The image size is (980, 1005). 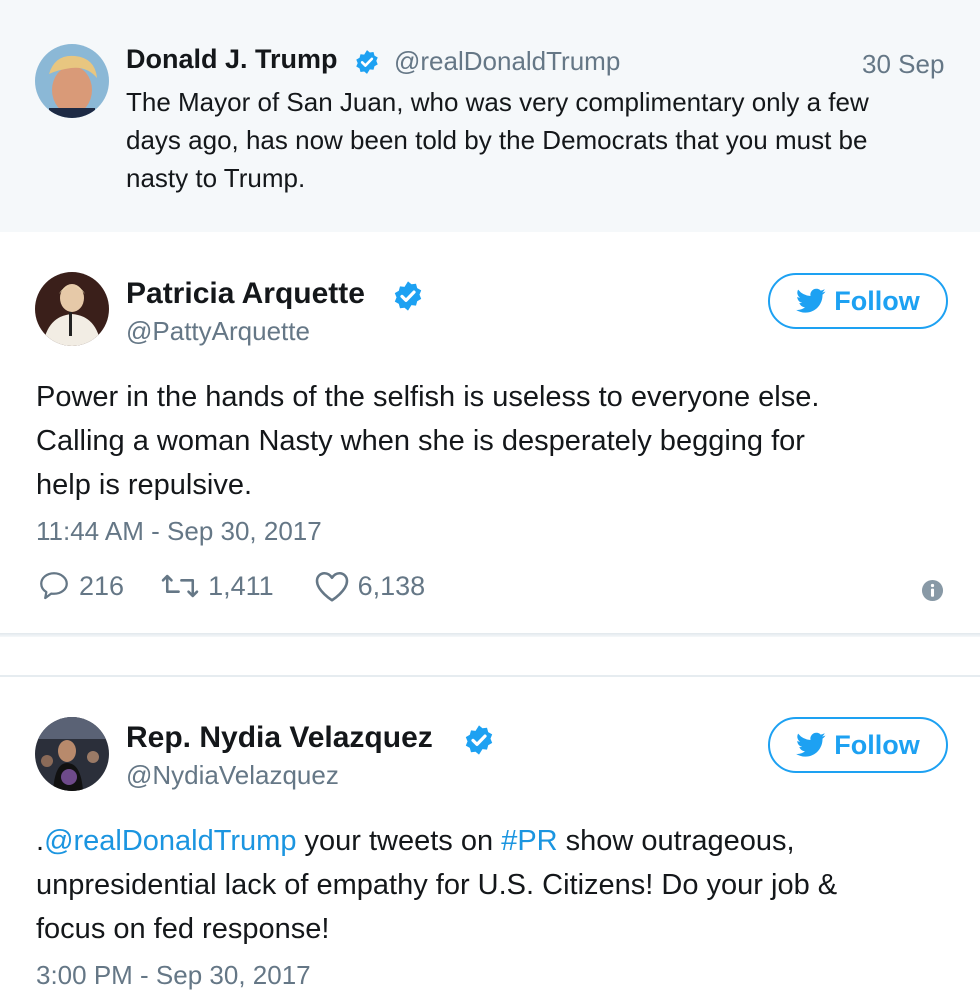 I want to click on text-prefix: ., so click(x=40, y=841).